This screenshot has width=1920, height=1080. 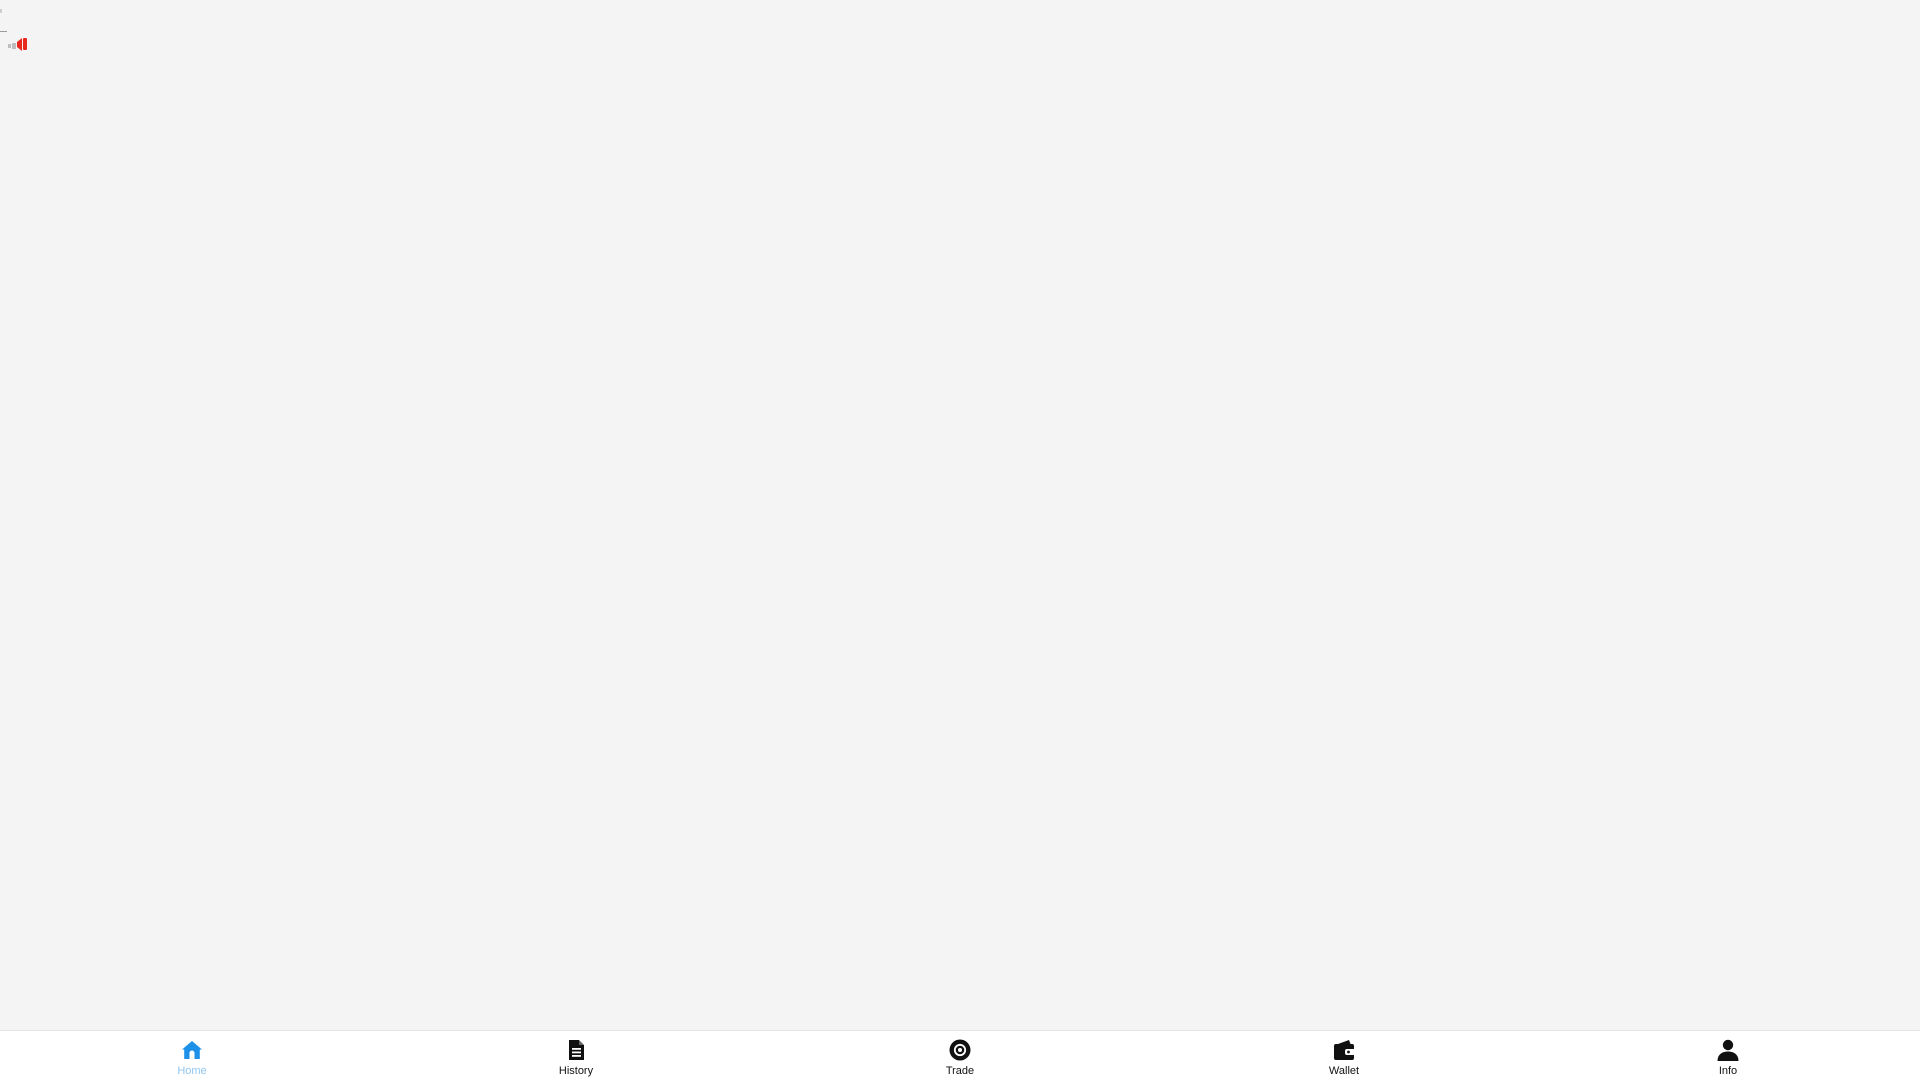 What do you see at coordinates (960, 1050) in the screenshot?
I see `trade-icon` at bounding box center [960, 1050].